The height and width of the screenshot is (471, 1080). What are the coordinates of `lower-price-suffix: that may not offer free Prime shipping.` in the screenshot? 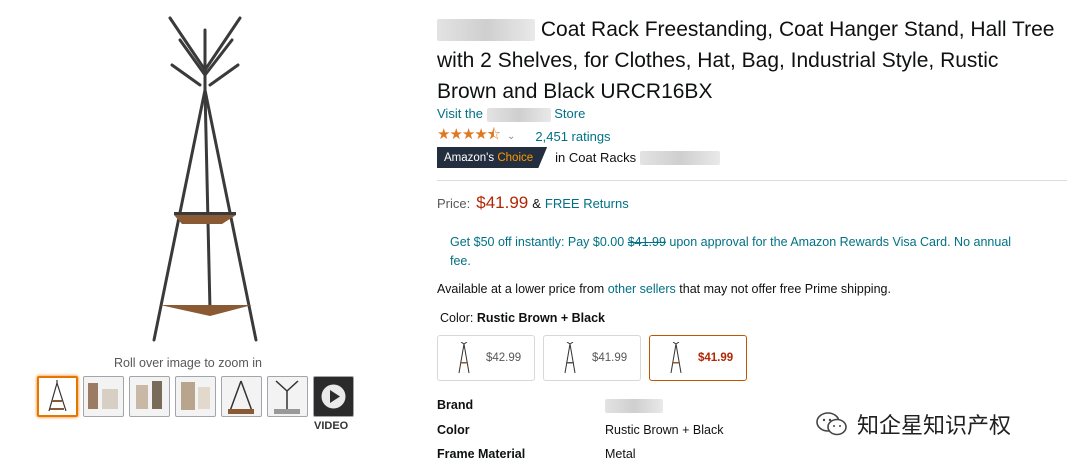 It's located at (785, 289).